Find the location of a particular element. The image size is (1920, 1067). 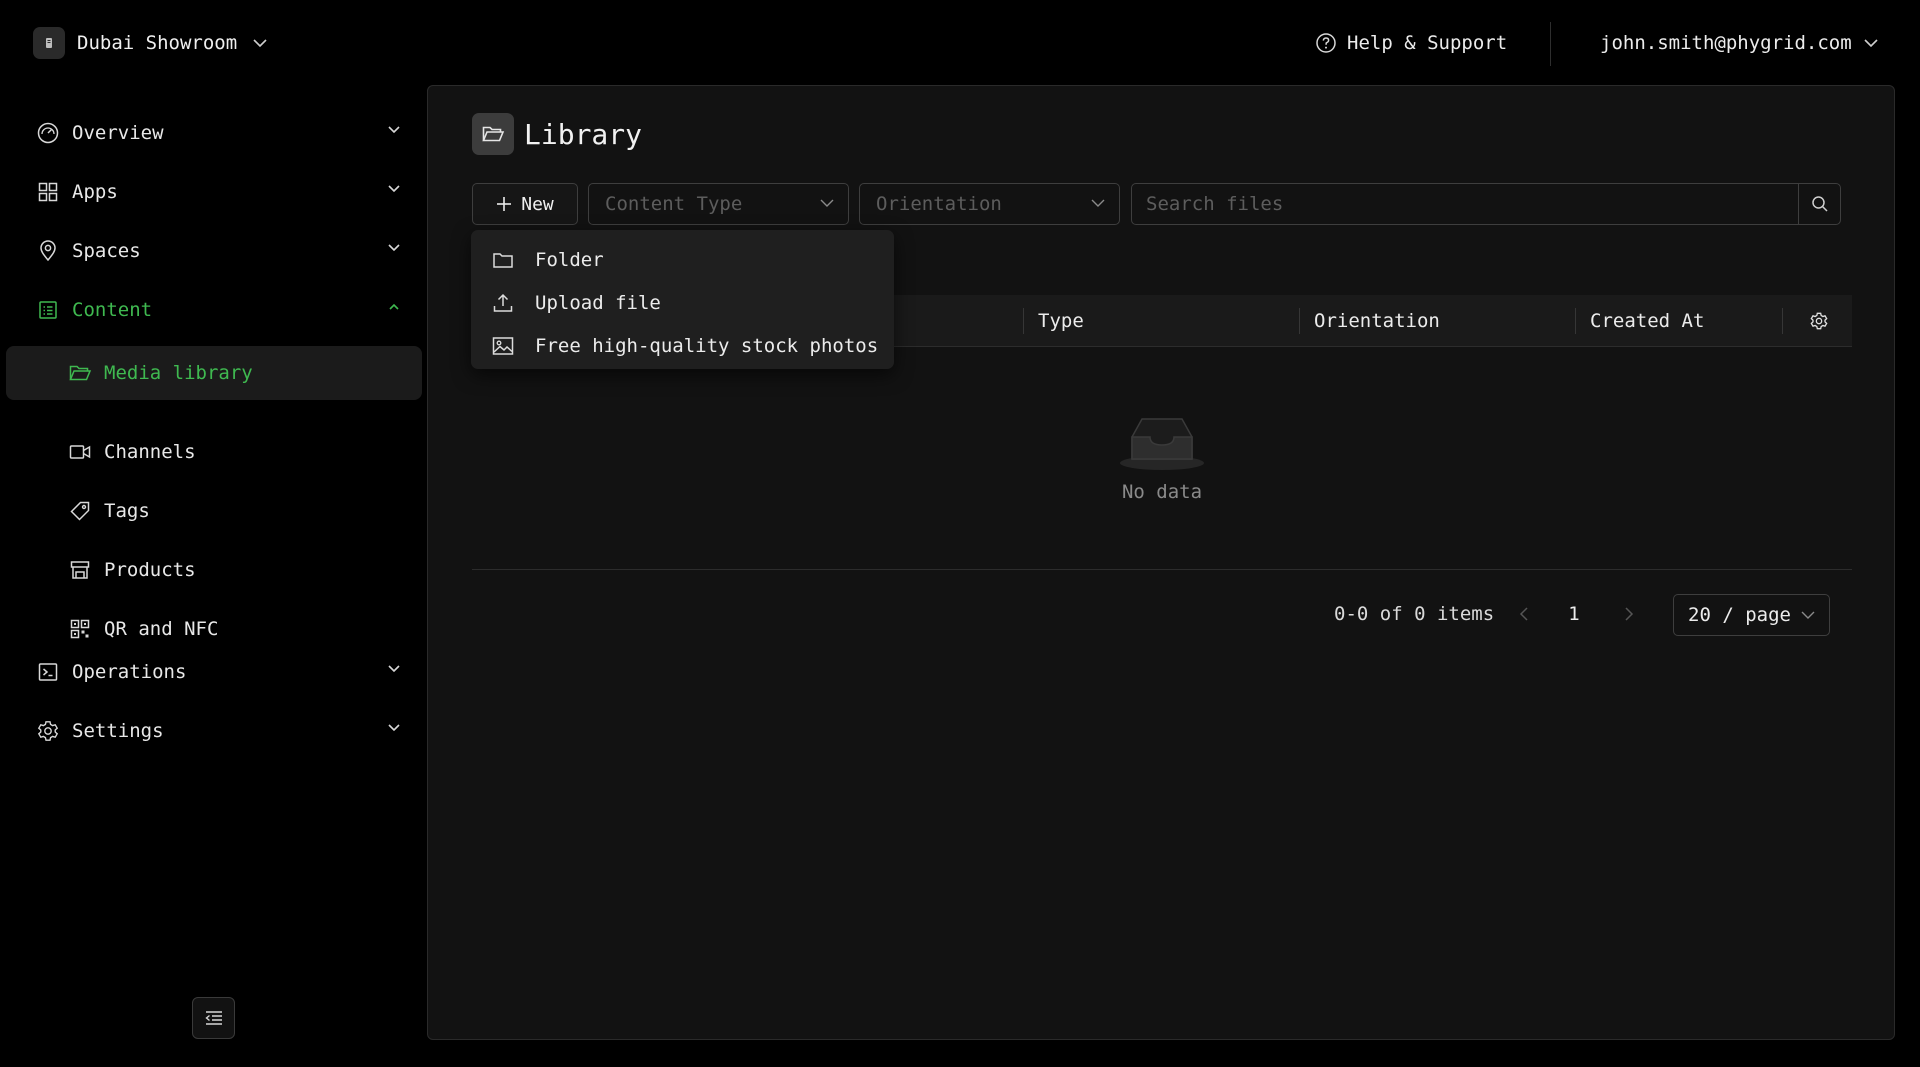

workspace-switcher: Dubai Showroom is located at coordinates (150, 43).